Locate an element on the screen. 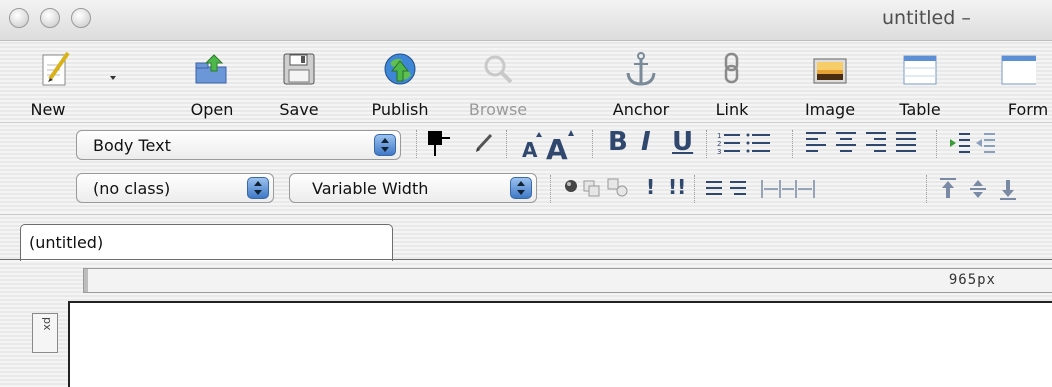 Image resolution: width=1052 pixels, height=387 pixels. class-select: (no class) is located at coordinates (175, 188).